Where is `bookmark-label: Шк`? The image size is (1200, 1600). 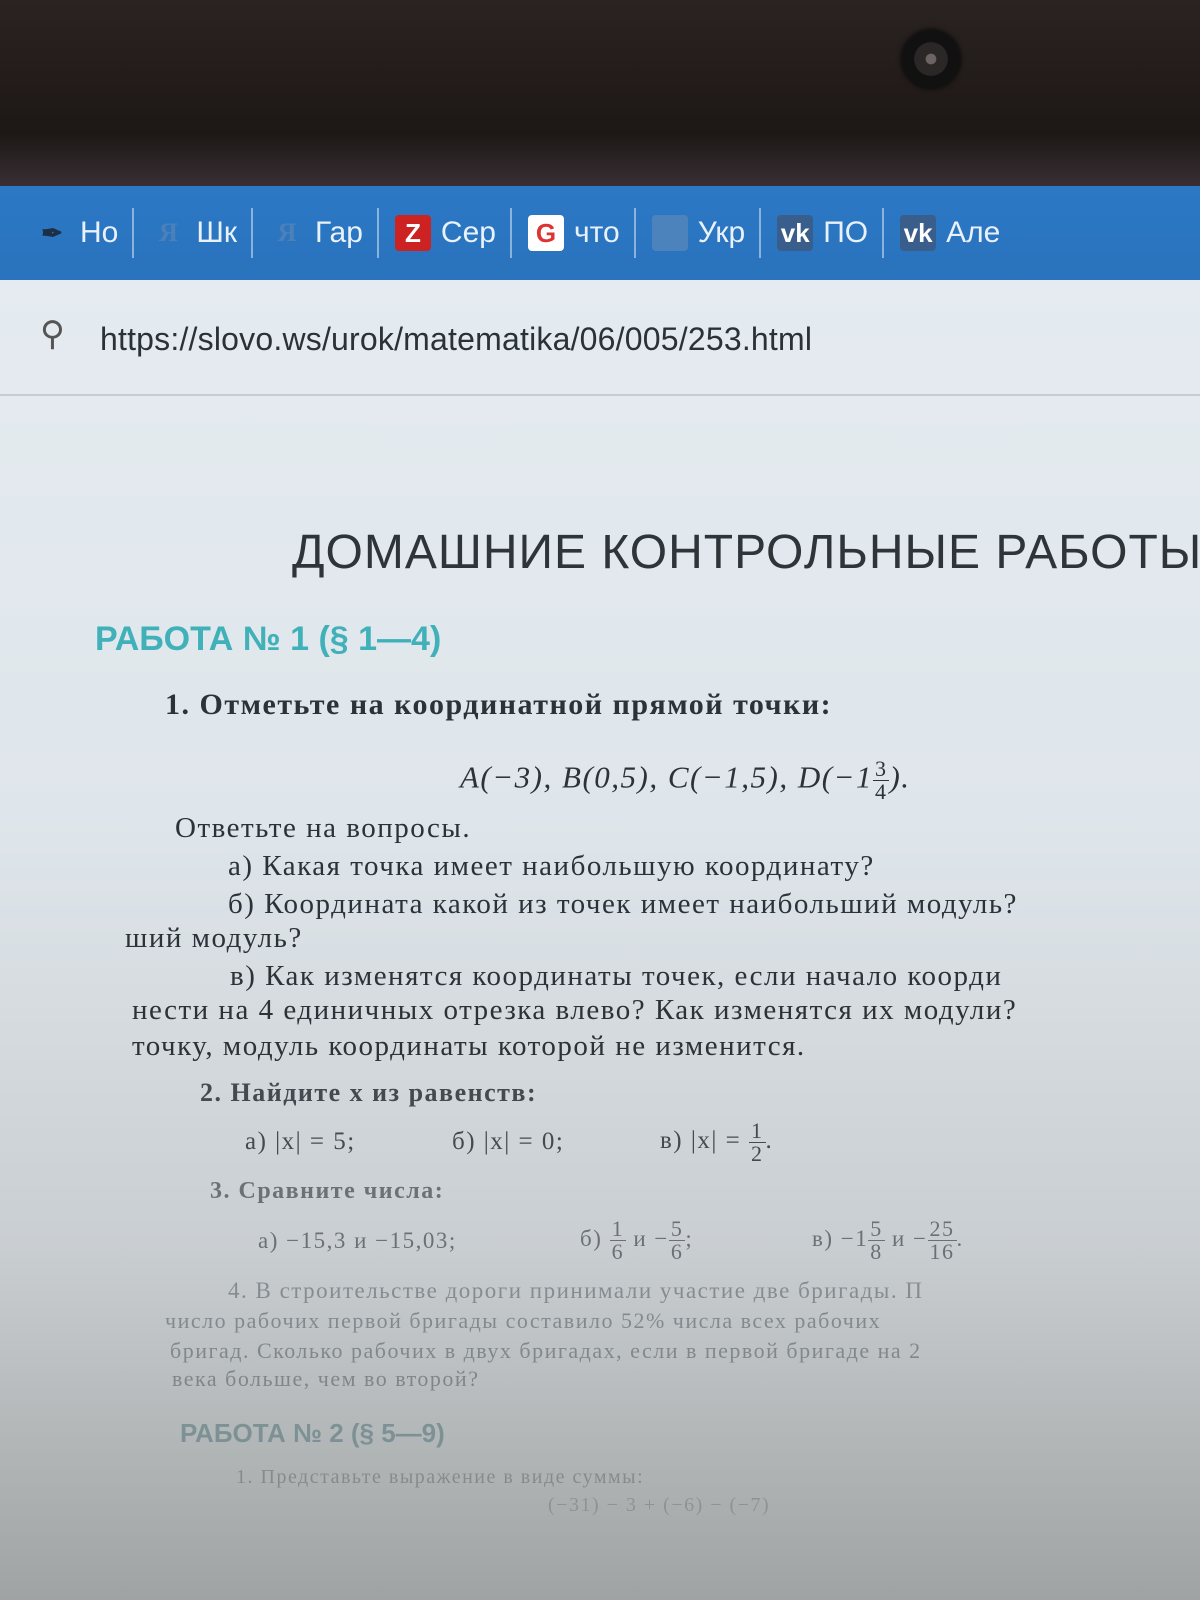
bookmark-label: Шк is located at coordinates (216, 232).